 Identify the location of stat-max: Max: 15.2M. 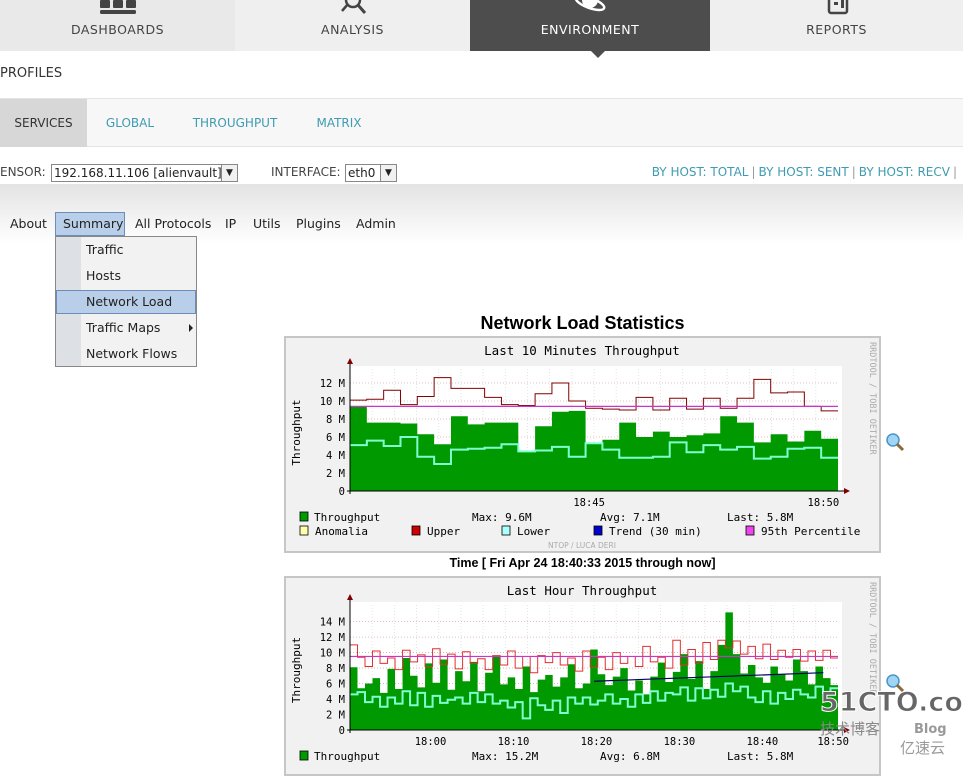
(505, 756).